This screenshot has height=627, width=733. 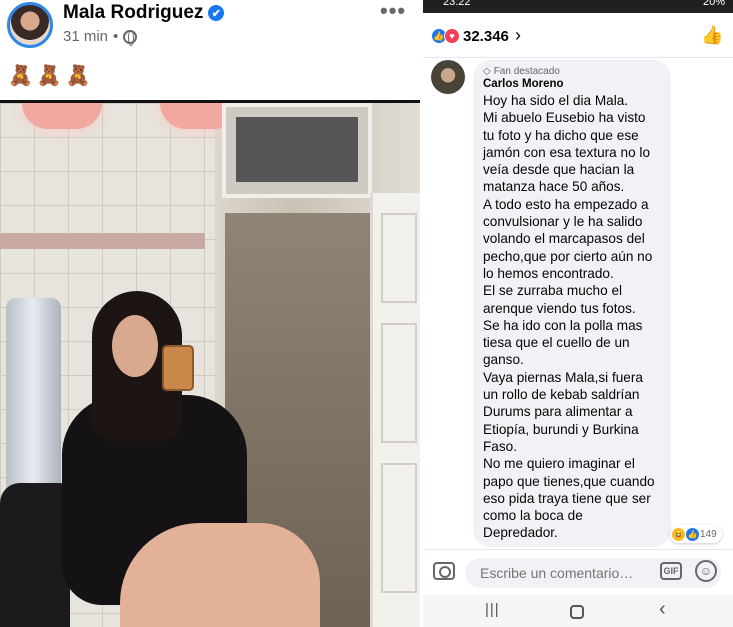 What do you see at coordinates (487, 71) in the screenshot?
I see `diamond-icon: ◇` at bounding box center [487, 71].